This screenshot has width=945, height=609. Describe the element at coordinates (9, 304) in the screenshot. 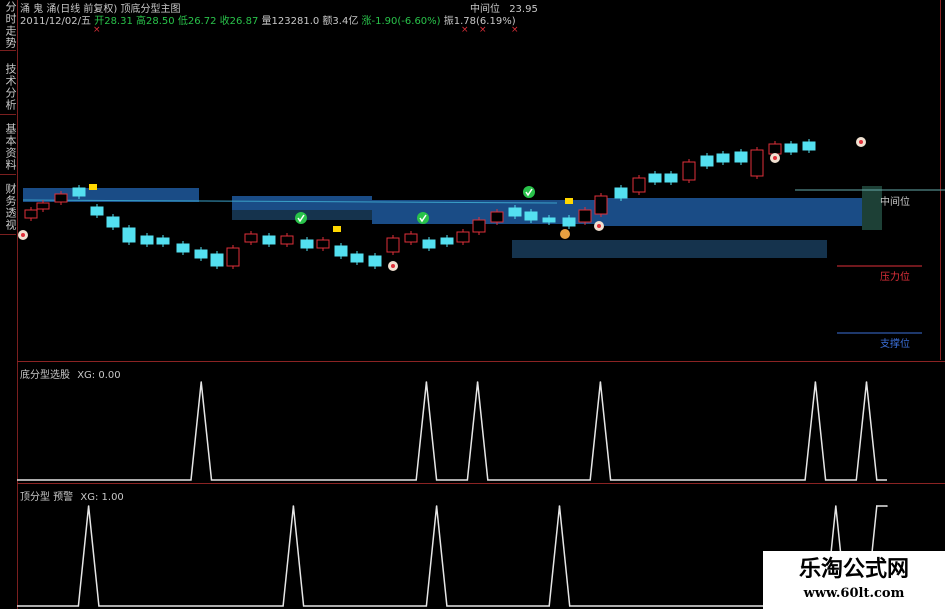

I see `sidebar: 分时走势 技术分析 基本资料 财务透视` at that location.